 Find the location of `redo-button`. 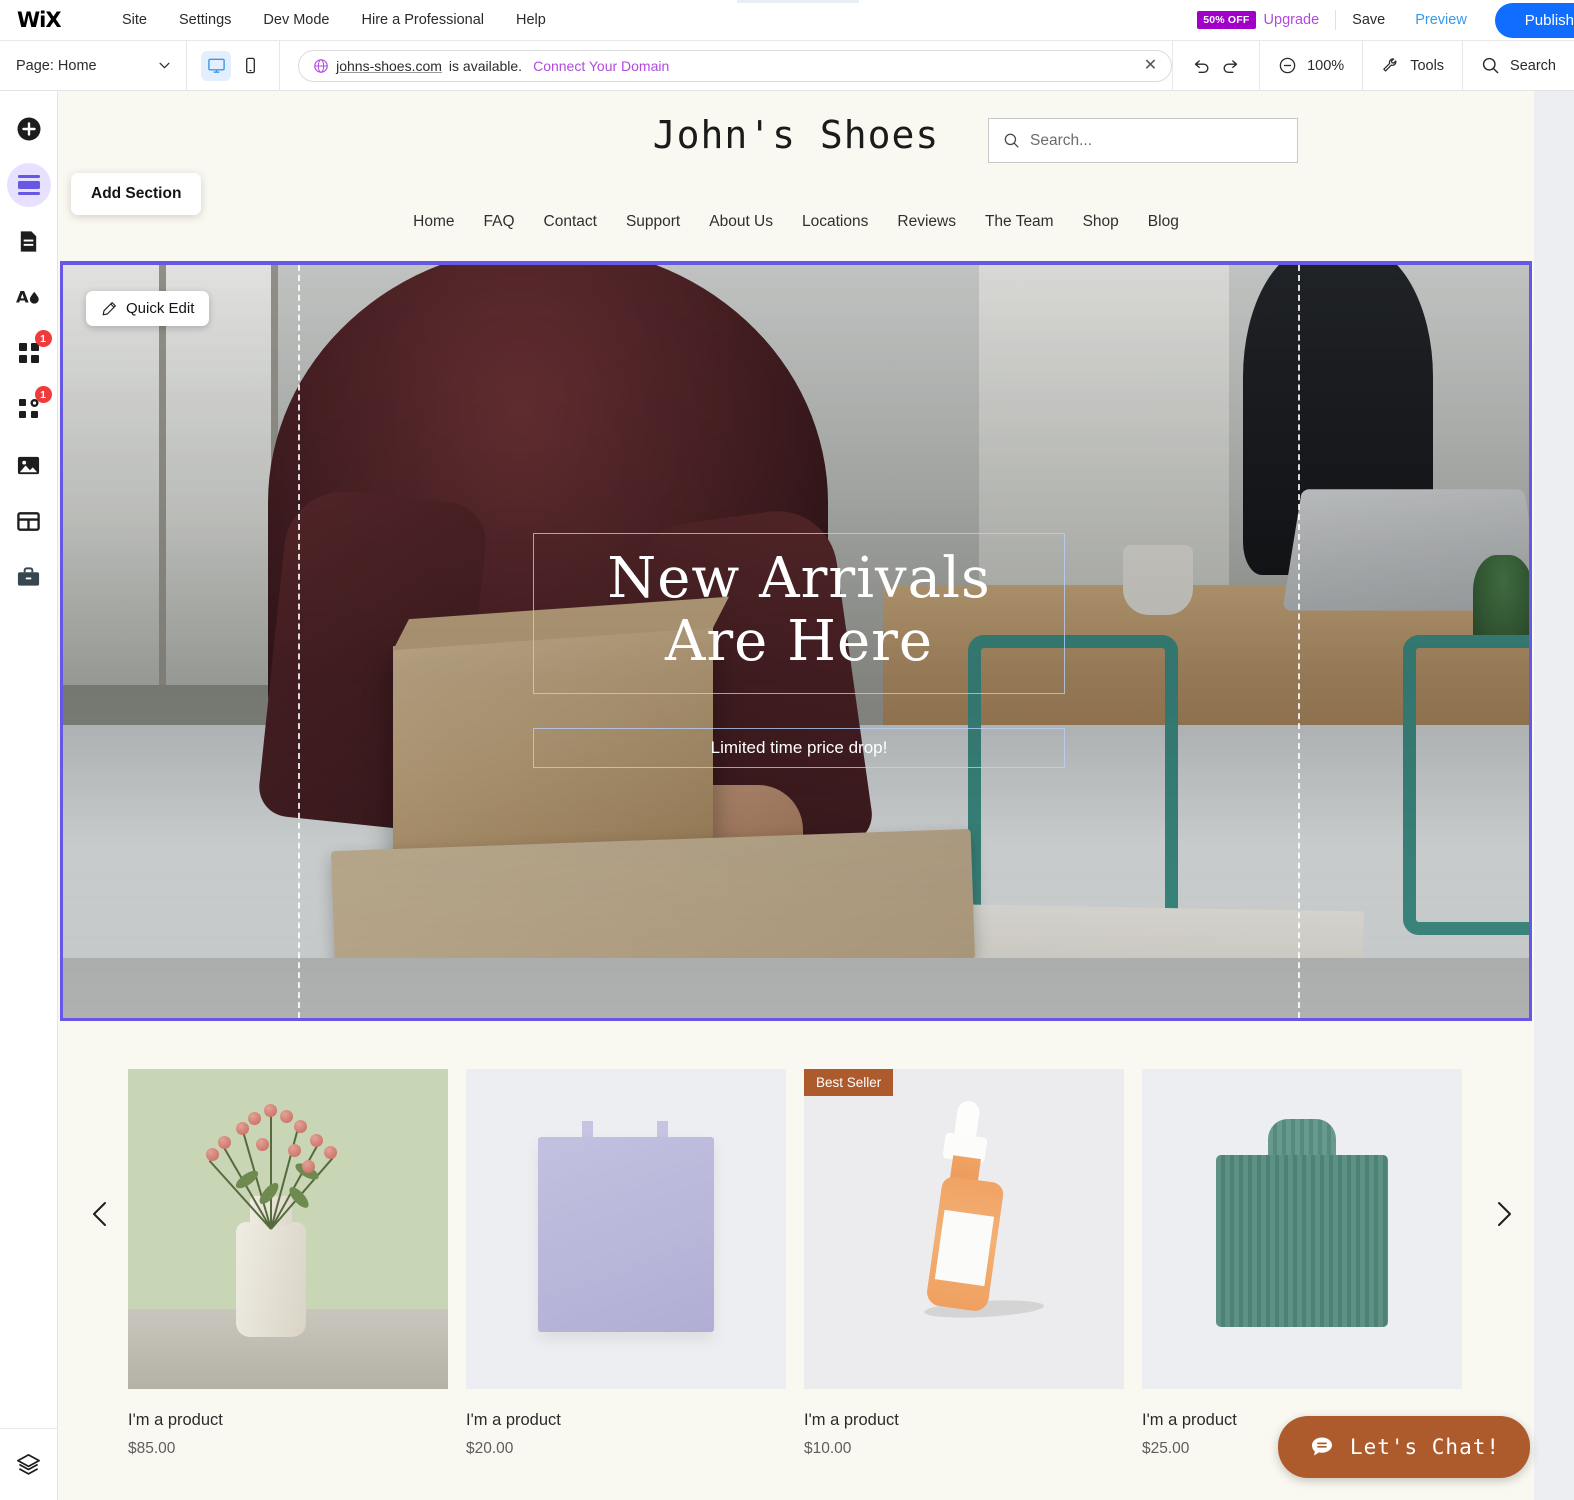

redo-button is located at coordinates (1231, 66).